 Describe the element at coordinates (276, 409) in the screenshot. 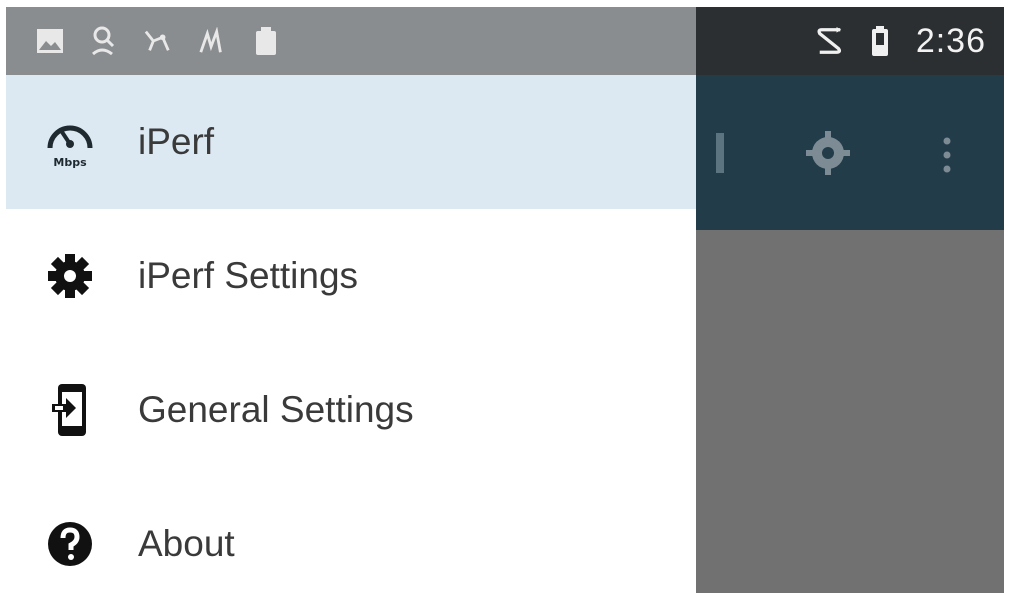

I see `drawer-item-label: General Settings` at that location.